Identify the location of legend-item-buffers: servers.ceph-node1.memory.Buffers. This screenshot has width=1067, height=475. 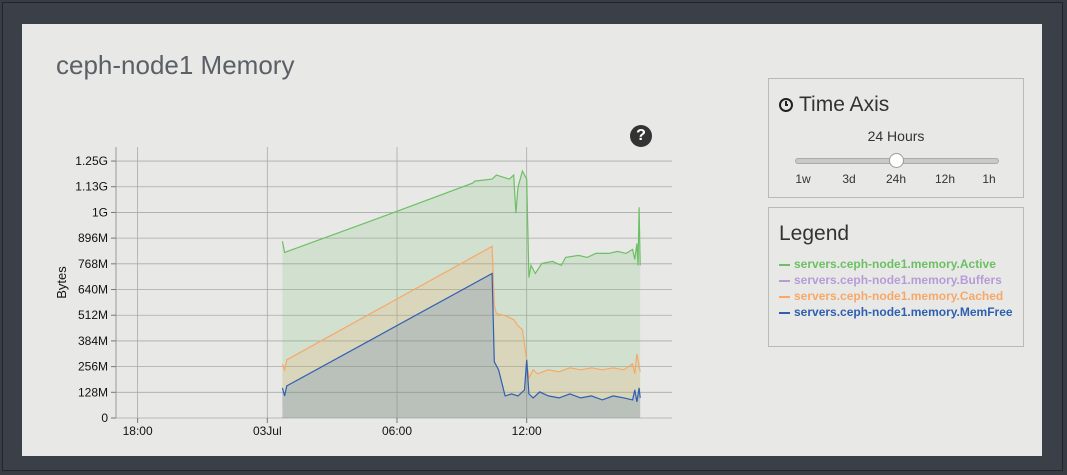
(899, 280).